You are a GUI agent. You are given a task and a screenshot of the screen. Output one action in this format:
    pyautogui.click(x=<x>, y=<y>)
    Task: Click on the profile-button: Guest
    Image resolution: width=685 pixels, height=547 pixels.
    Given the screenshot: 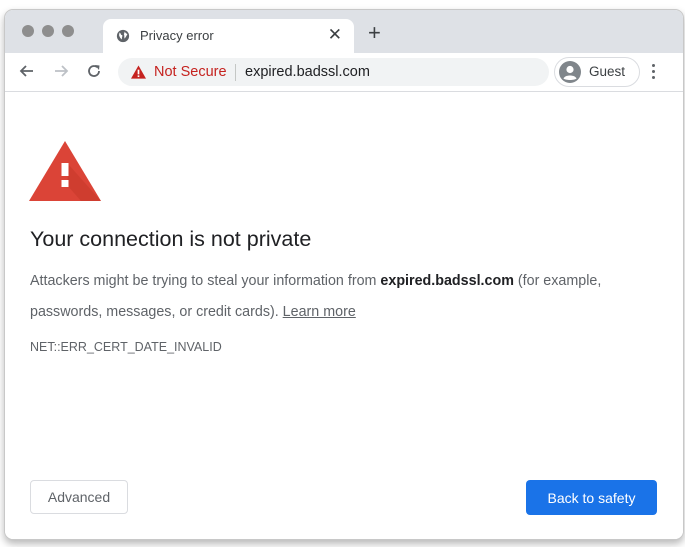 What is the action you would take?
    pyautogui.click(x=597, y=72)
    